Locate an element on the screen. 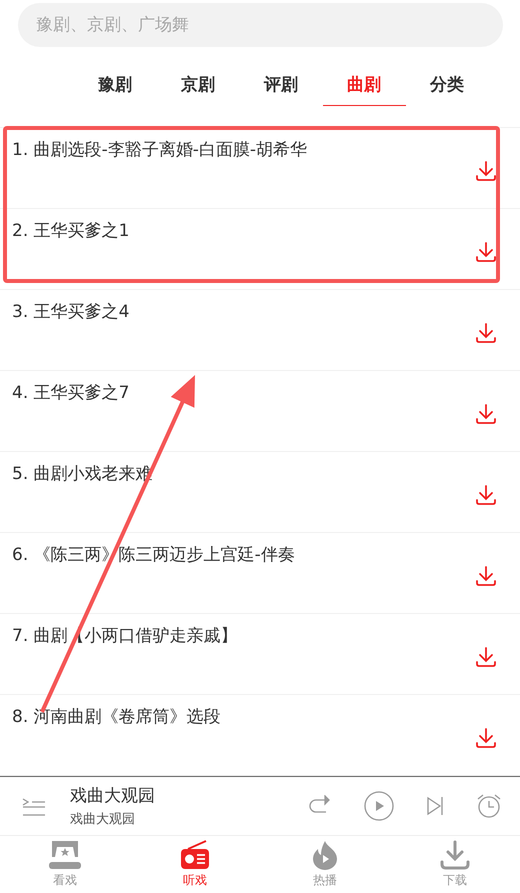  category-tab: 京剧 is located at coordinates (198, 84).